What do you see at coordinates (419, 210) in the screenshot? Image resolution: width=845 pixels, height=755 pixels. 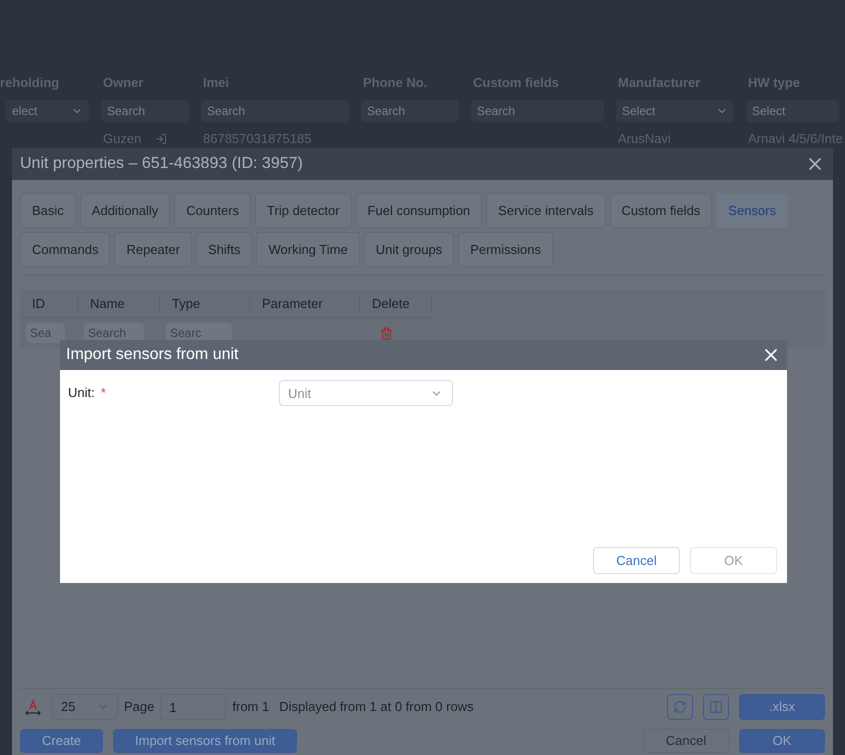 I see `tab: Fuel consumption` at bounding box center [419, 210].